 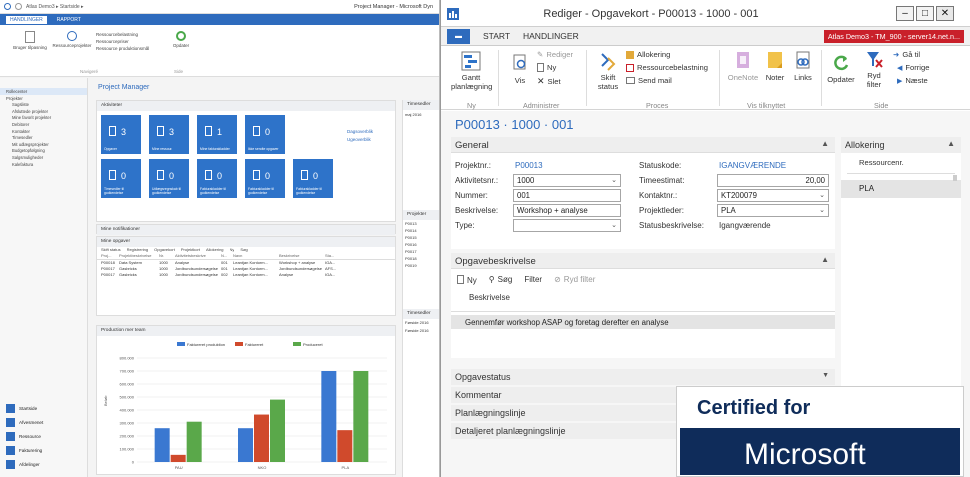 I want to click on general-left-field-input: Workshop + analyse, so click(x=567, y=210).